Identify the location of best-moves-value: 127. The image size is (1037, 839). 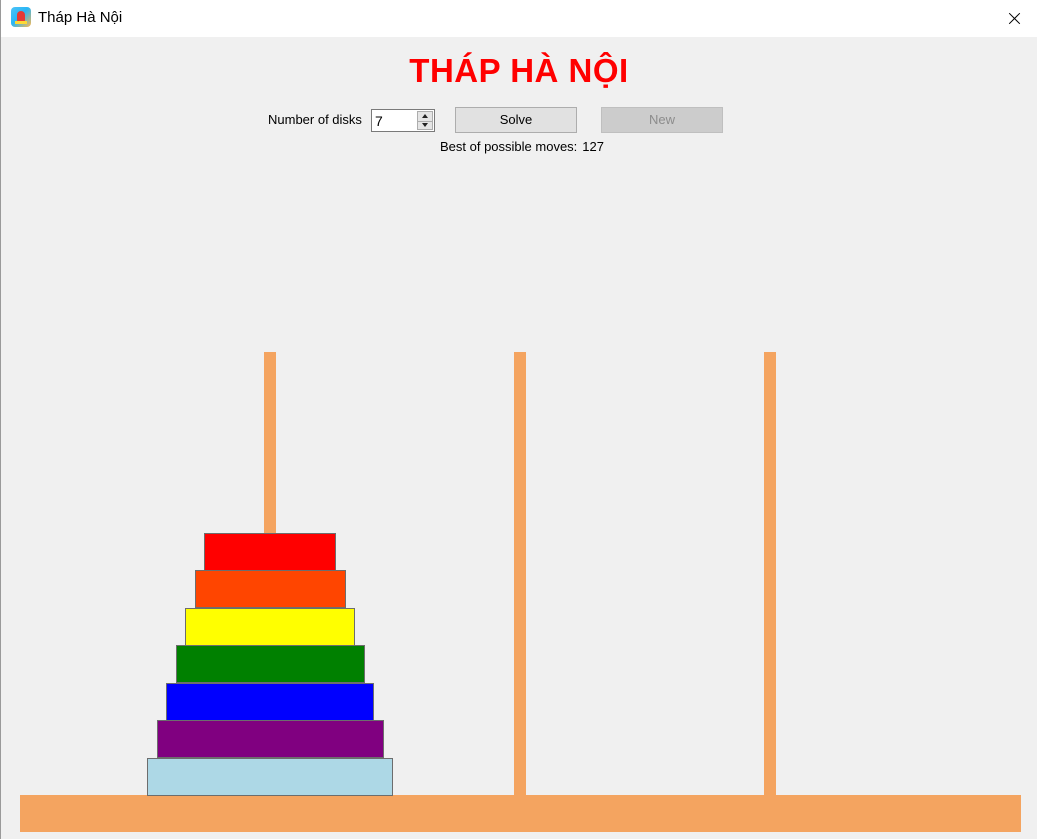
(593, 146).